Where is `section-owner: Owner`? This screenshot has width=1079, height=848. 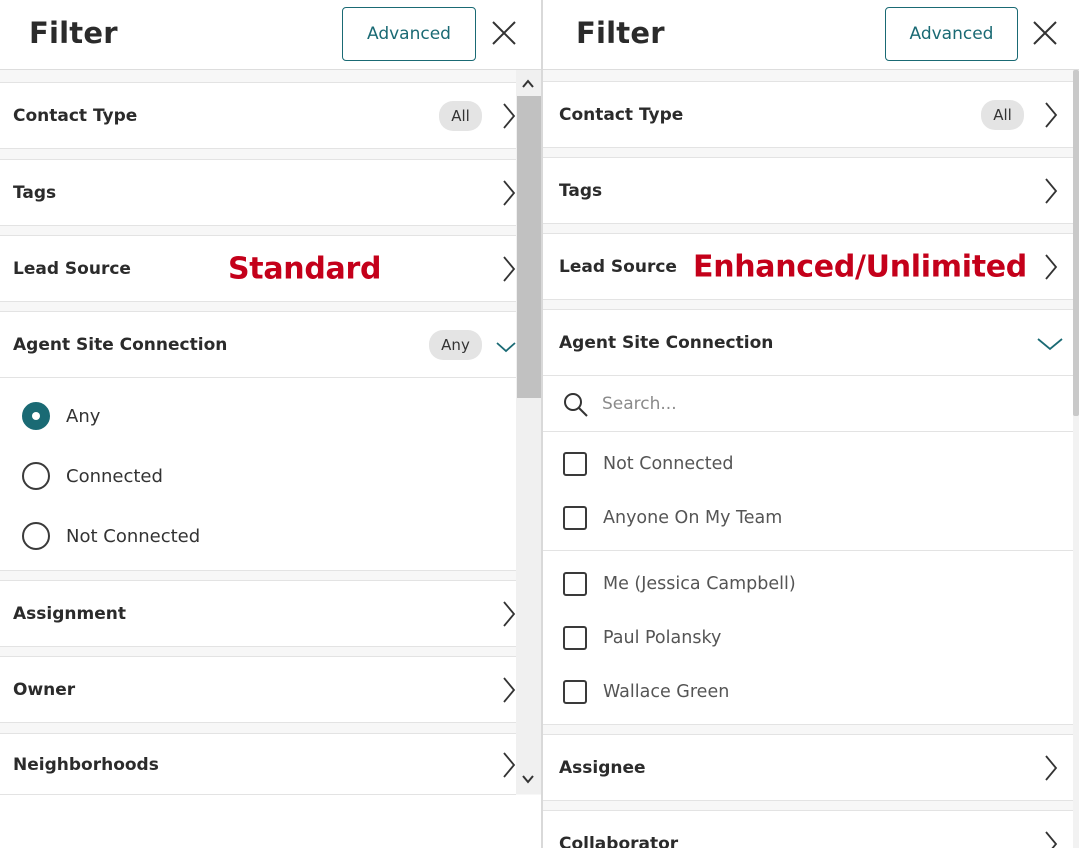
section-owner: Owner is located at coordinates (258, 689).